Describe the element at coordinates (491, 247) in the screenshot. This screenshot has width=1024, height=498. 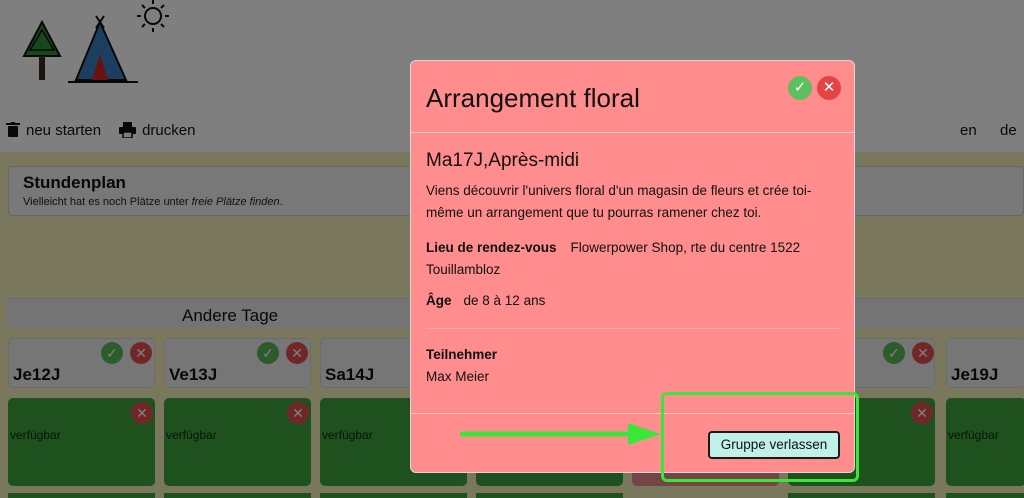
I see `meeting-label: Lieu de rendez-vous` at that location.